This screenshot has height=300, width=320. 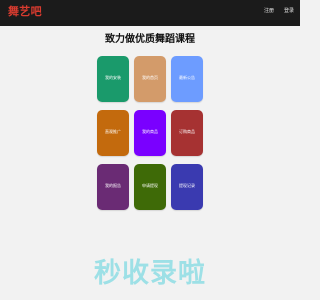 I want to click on menu-card-my-report: 我的报告, so click(x=113, y=187).